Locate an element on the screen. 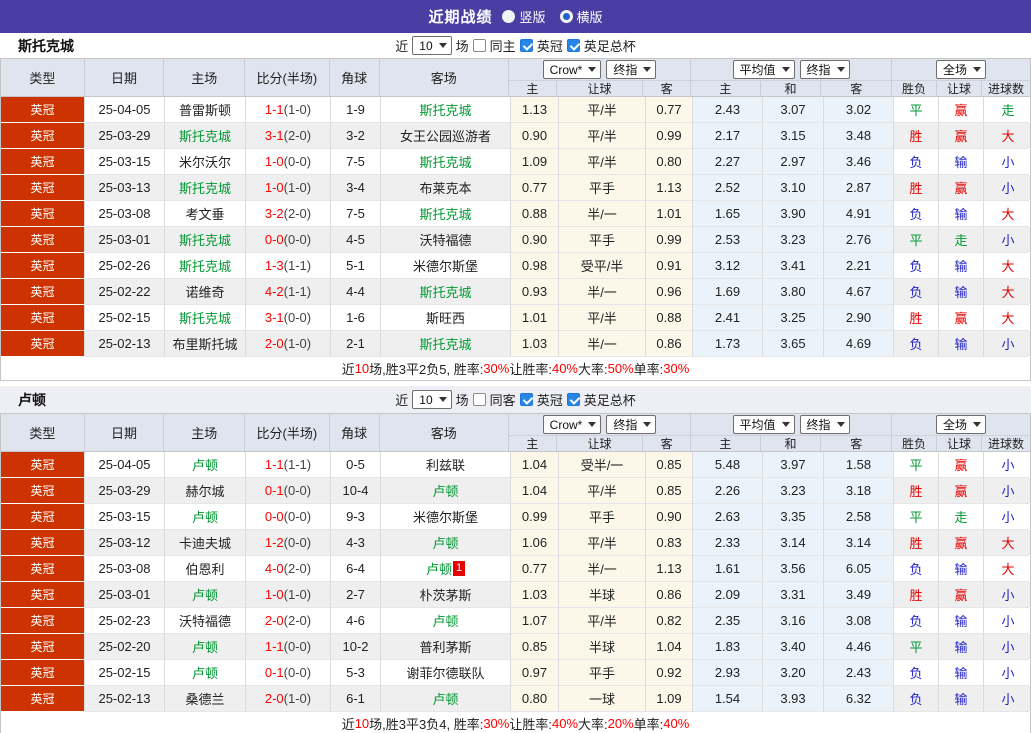 The image size is (1031, 733). match-date: 25-03-15 is located at coordinates (125, 517).